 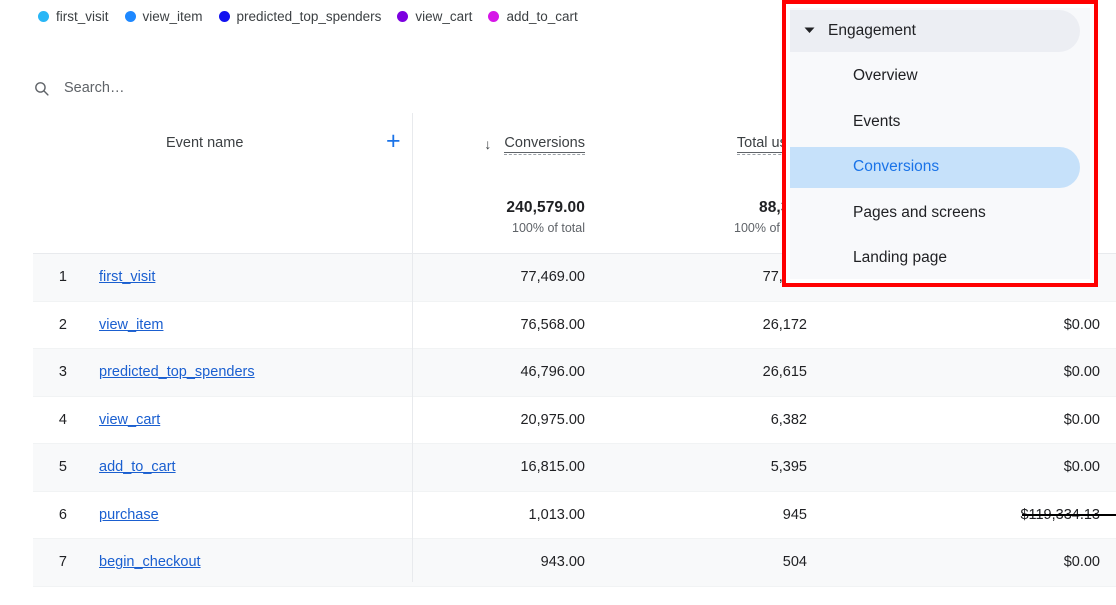 I want to click on table-row: 4 view_cart 20,975.00 6,382 $0.00, so click(x=574, y=420).